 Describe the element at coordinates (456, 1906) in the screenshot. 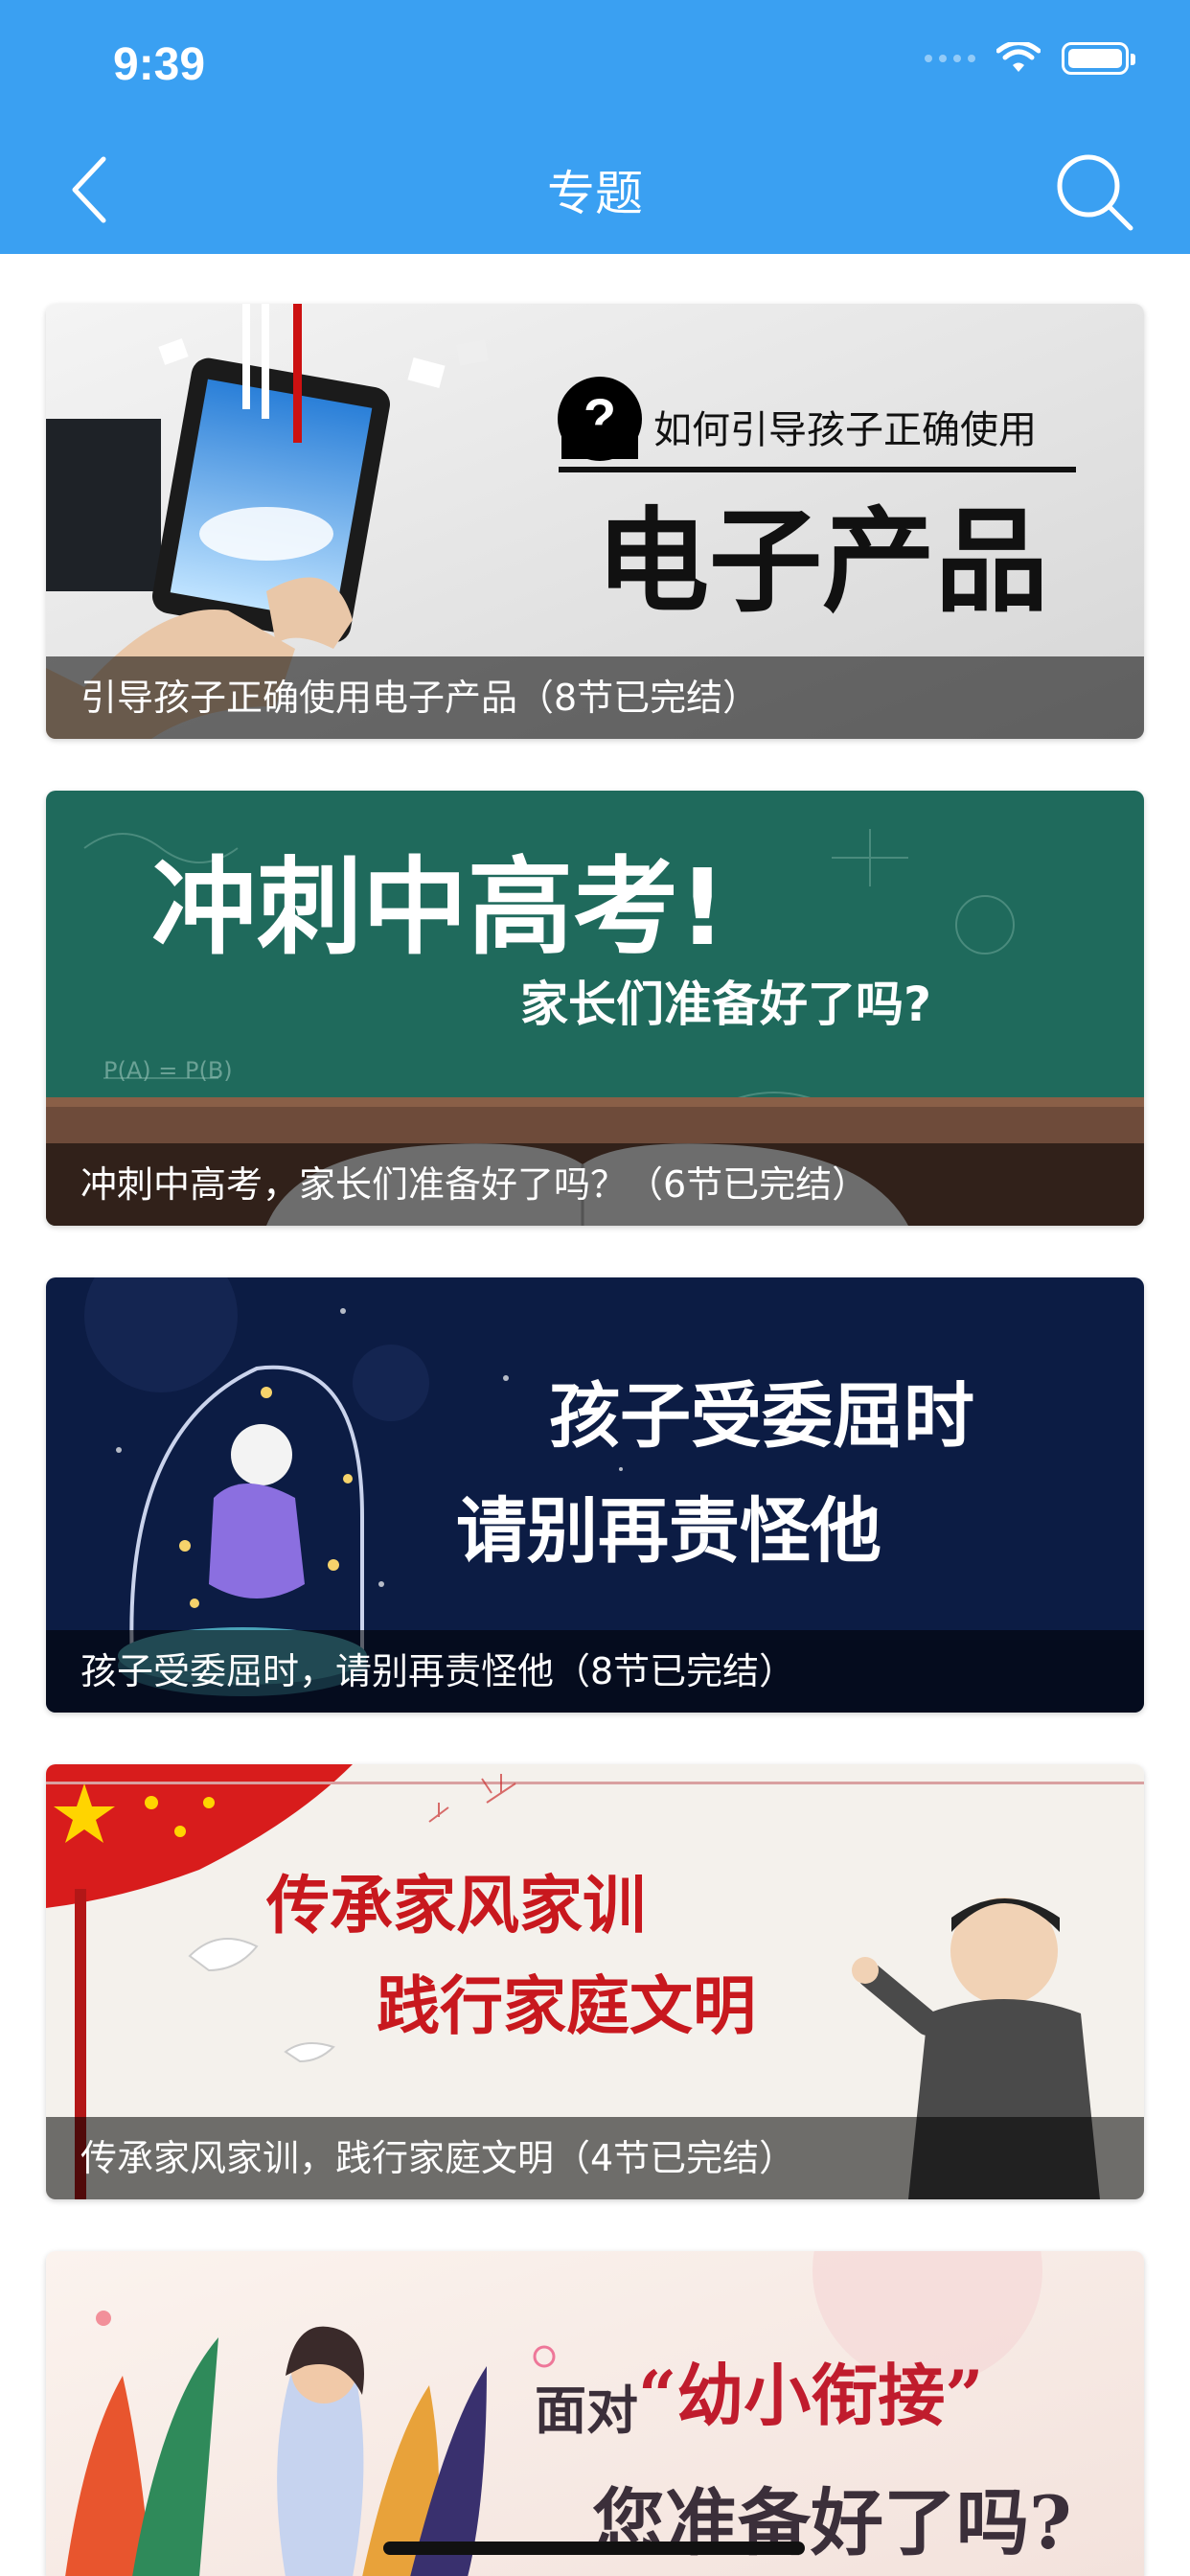

I see `banner-line1: 传承家风家训` at that location.